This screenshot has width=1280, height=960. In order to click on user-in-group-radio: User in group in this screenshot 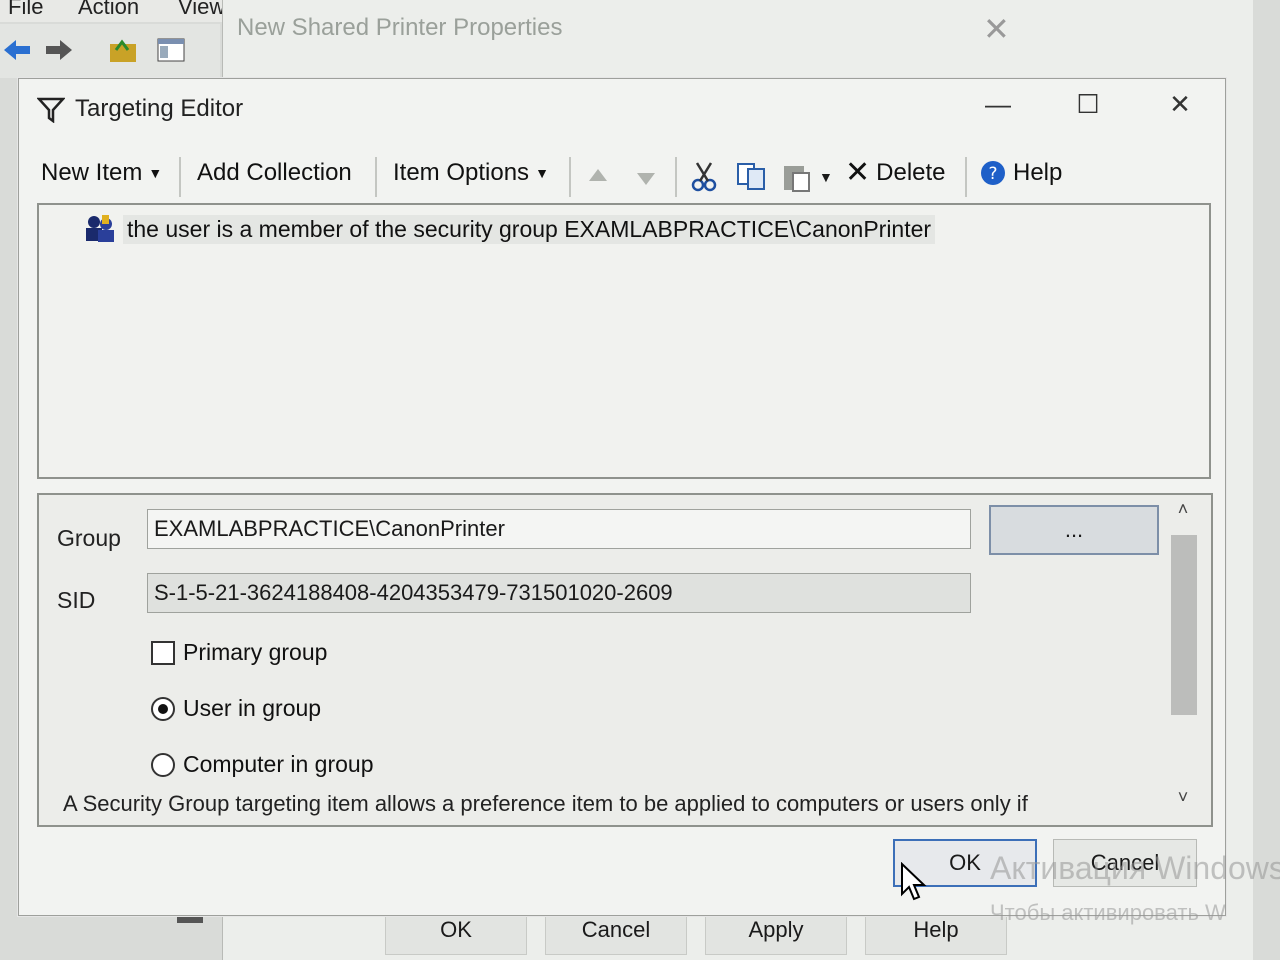, I will do `click(236, 708)`.